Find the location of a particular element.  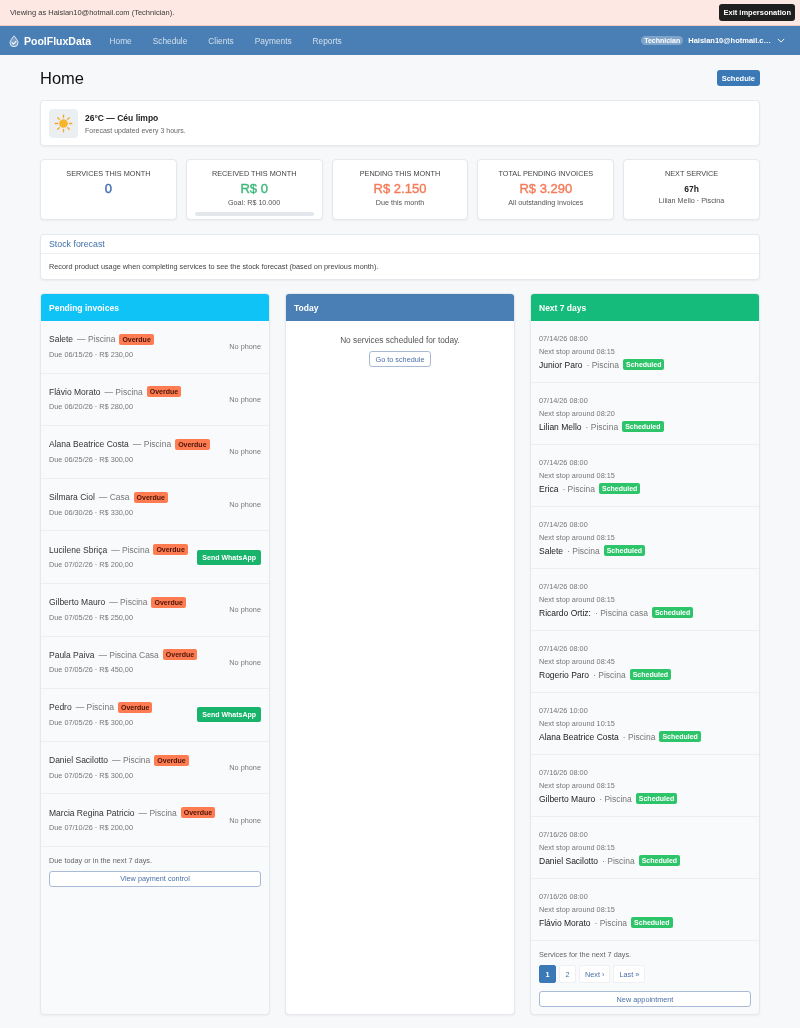

weather-title: 26°C — Céu limpo is located at coordinates (122, 117).